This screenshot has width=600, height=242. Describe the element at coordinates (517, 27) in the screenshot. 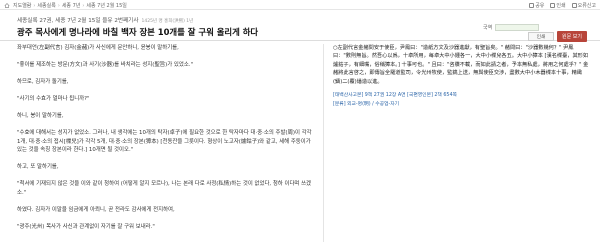

I see `lang-toggle-box` at that location.